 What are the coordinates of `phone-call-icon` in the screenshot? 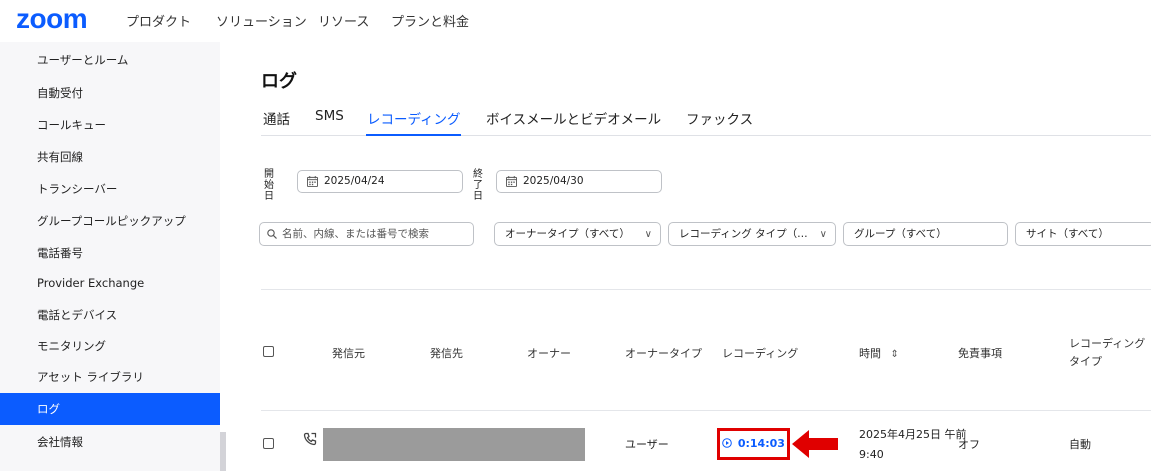 It's located at (310, 439).